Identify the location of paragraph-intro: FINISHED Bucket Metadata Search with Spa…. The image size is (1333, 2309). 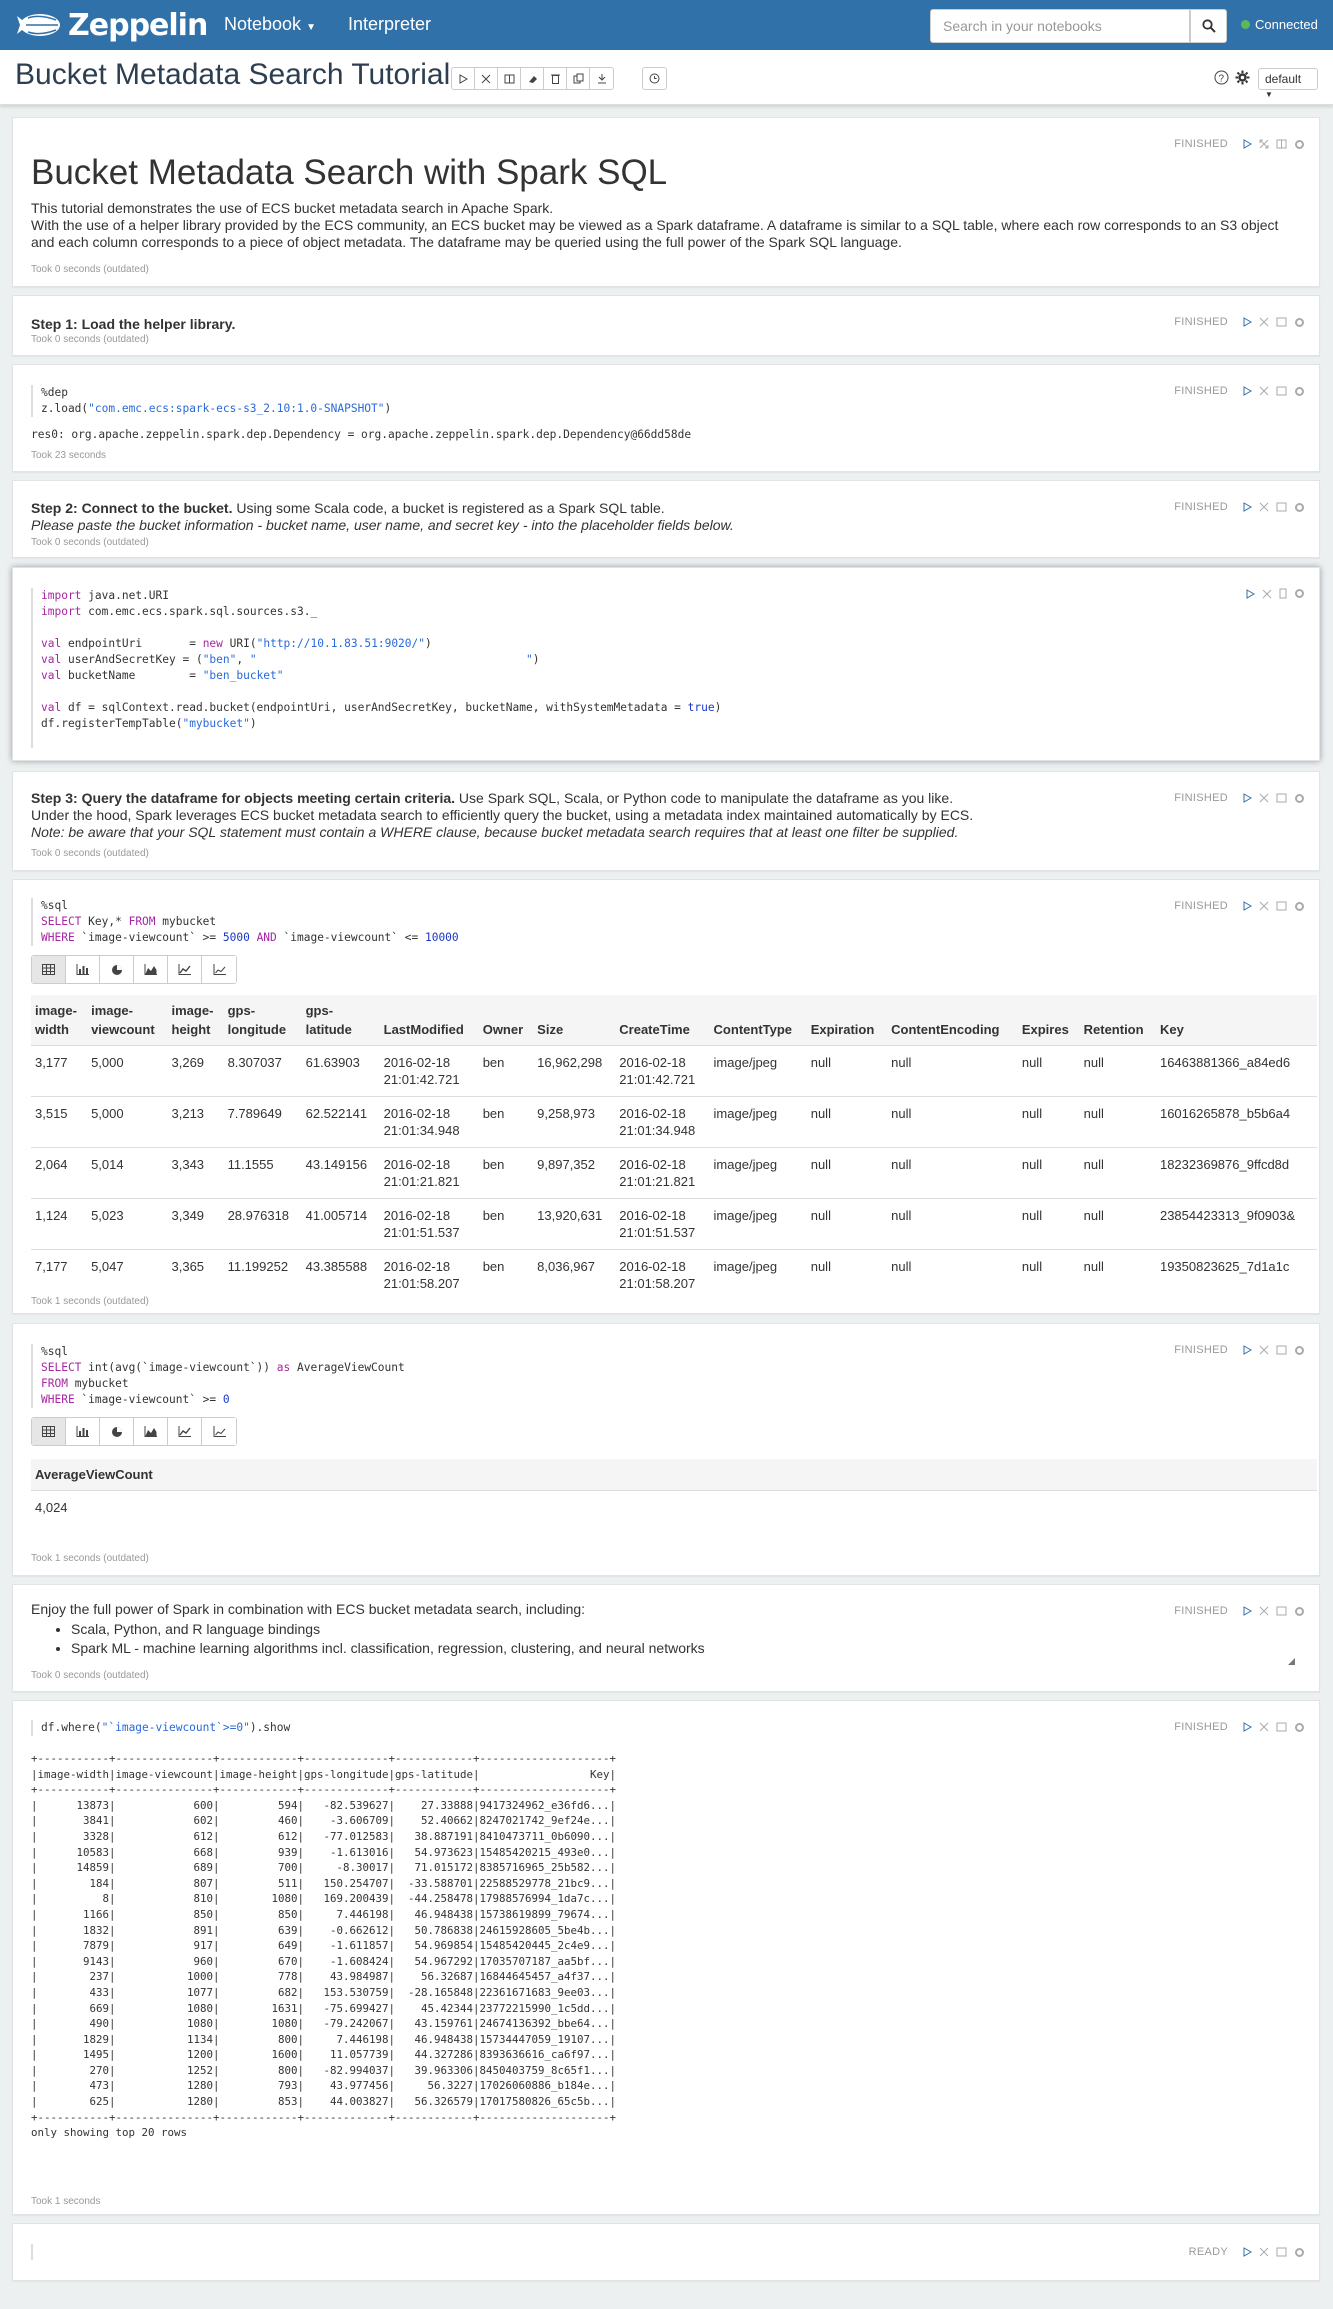
(666, 202).